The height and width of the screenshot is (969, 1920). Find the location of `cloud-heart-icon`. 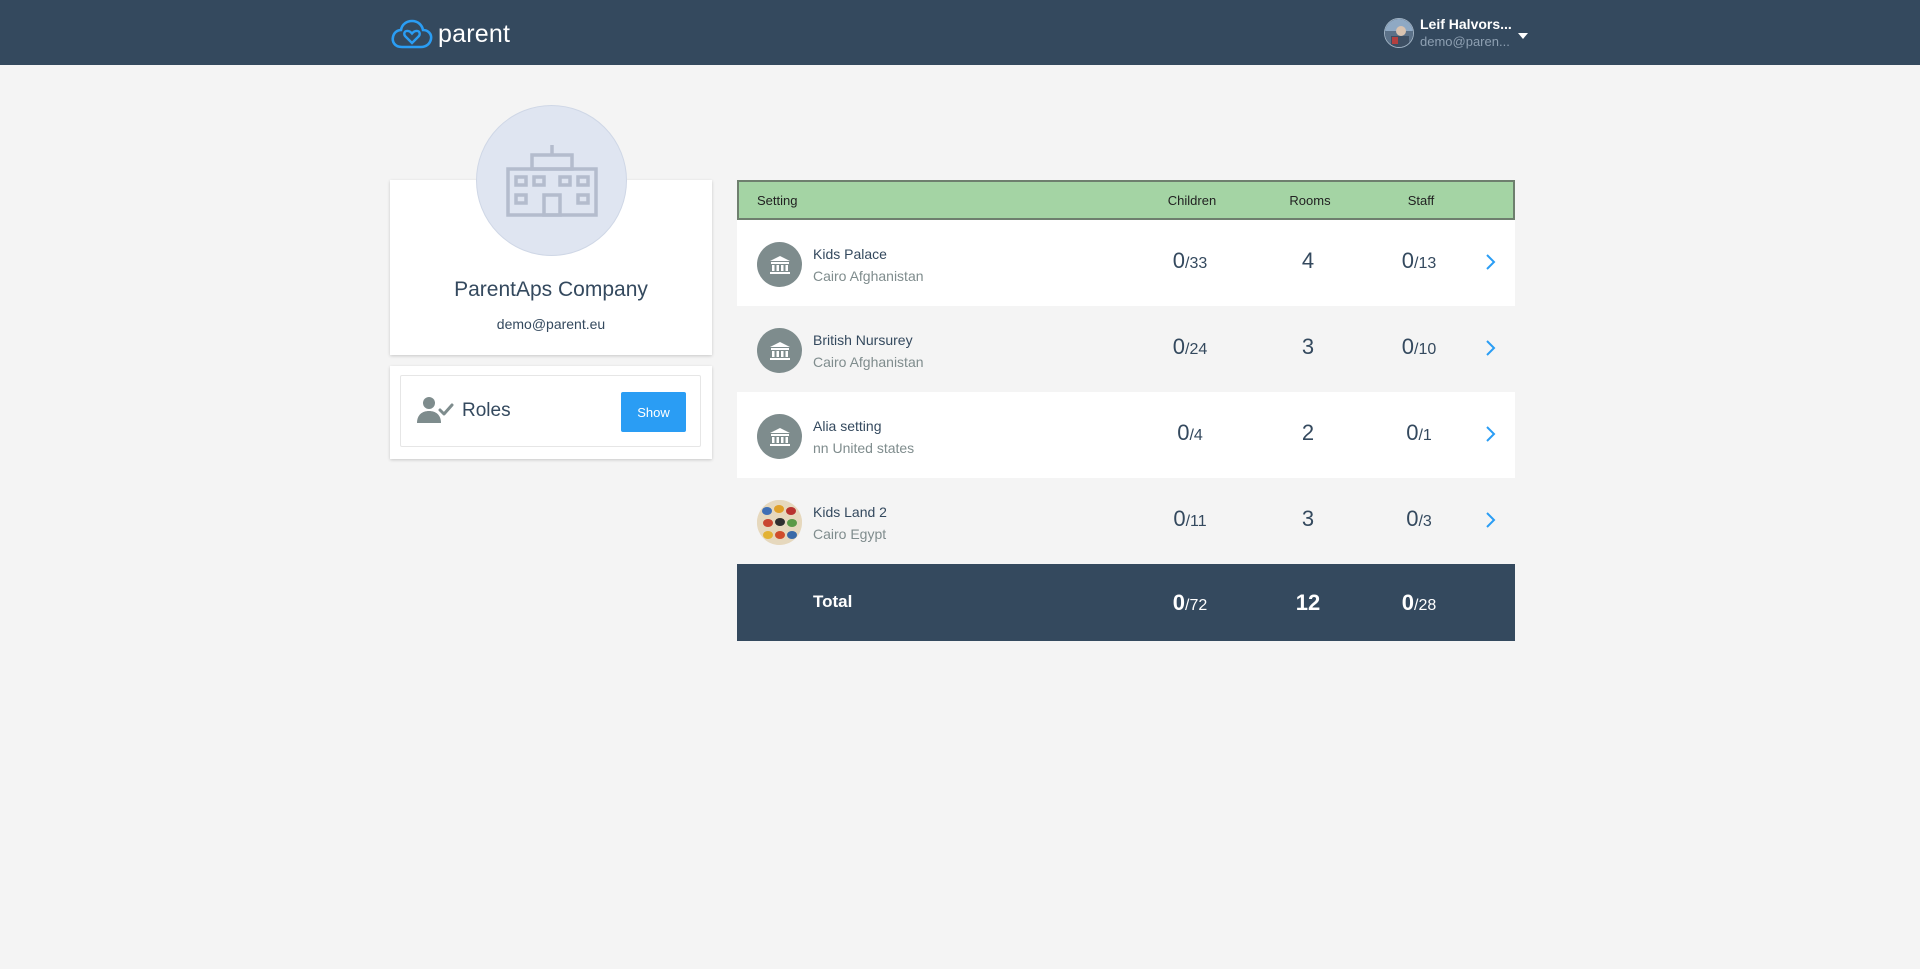

cloud-heart-icon is located at coordinates (412, 34).